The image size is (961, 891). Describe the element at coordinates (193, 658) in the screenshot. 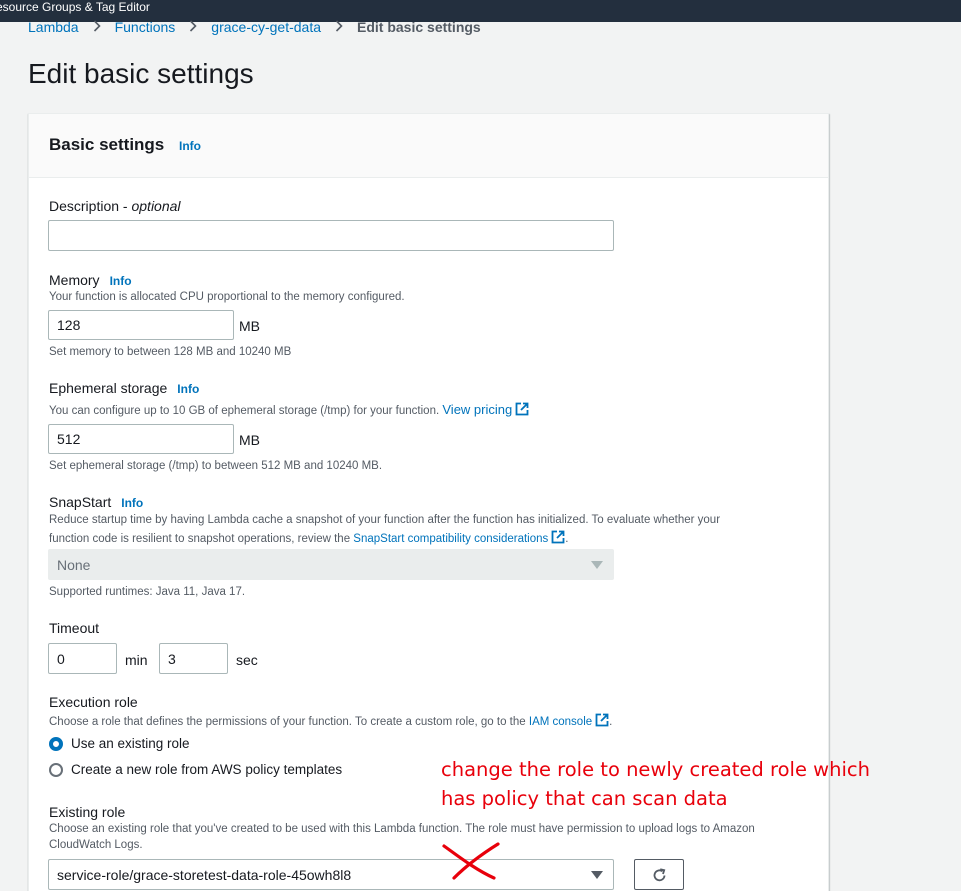

I see `timeout-sec-input` at that location.